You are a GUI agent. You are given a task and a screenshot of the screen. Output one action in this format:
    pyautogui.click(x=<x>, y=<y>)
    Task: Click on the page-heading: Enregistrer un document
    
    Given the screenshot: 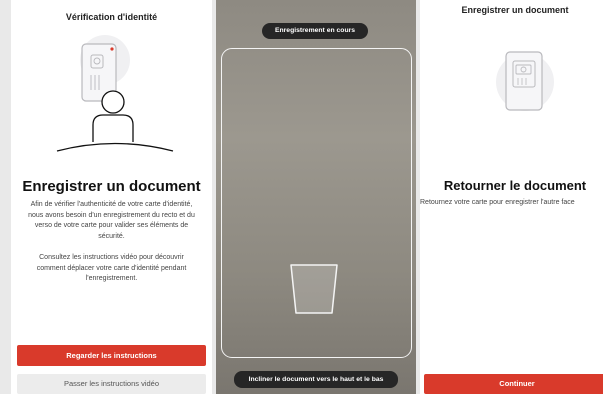 What is the action you would take?
    pyautogui.click(x=111, y=186)
    